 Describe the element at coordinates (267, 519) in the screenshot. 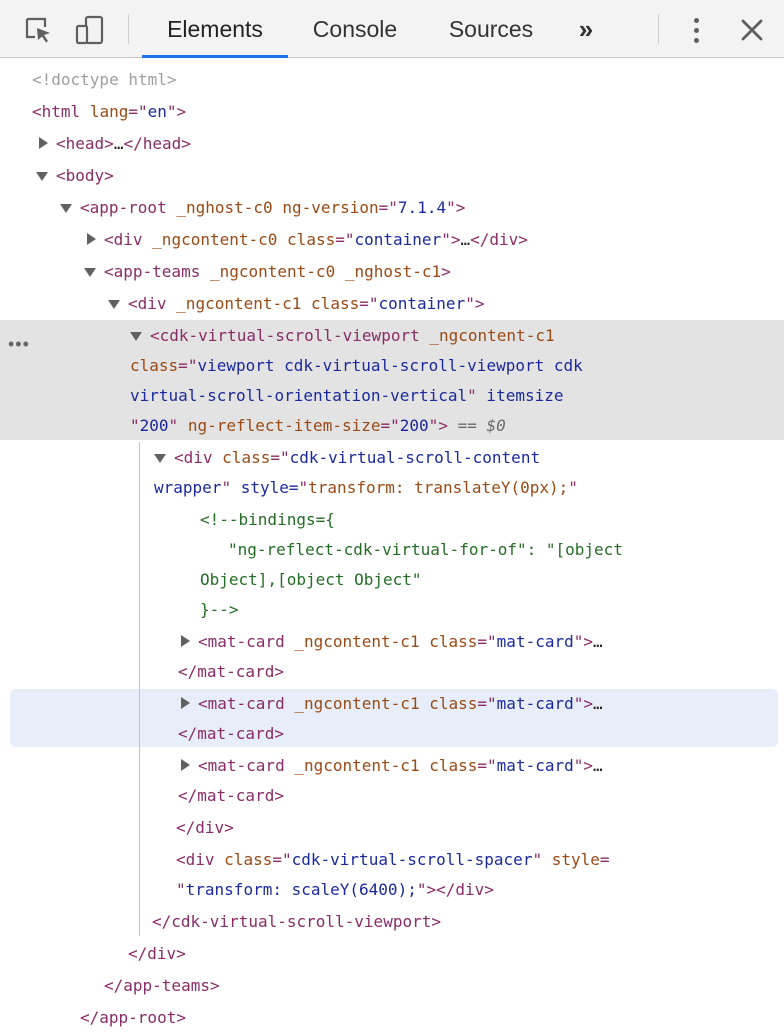

I see `dom-node-line: <!--bindings={` at that location.